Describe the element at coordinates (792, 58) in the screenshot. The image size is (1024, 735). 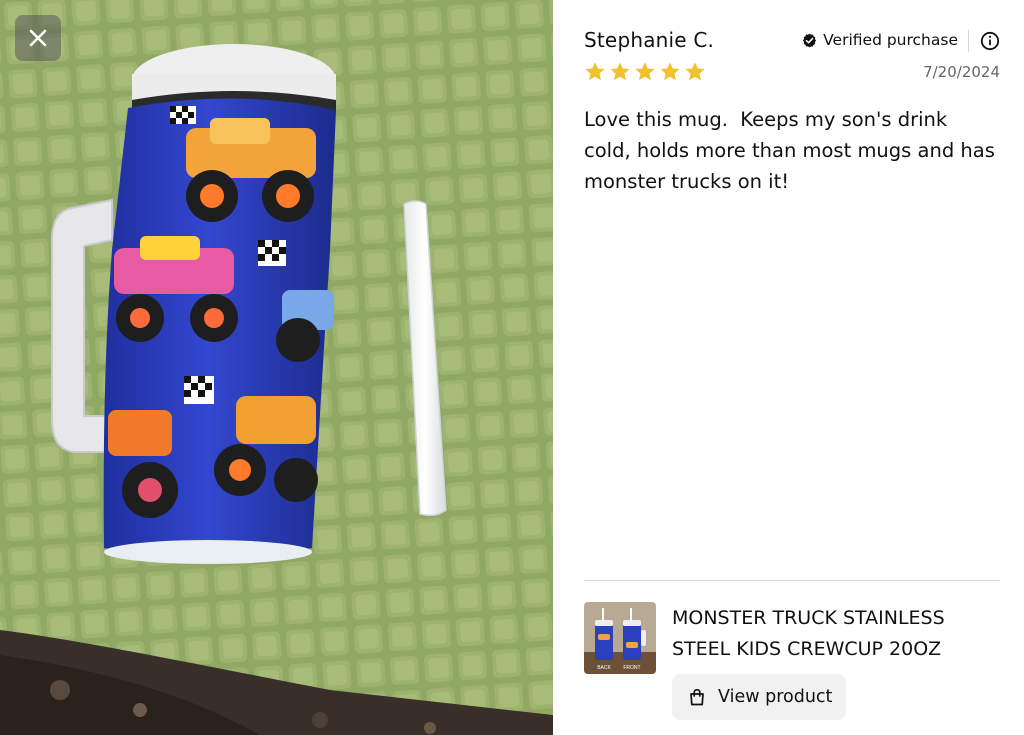
I see `review-header: Stephanie C. Verified purchase 7/20/2024` at that location.